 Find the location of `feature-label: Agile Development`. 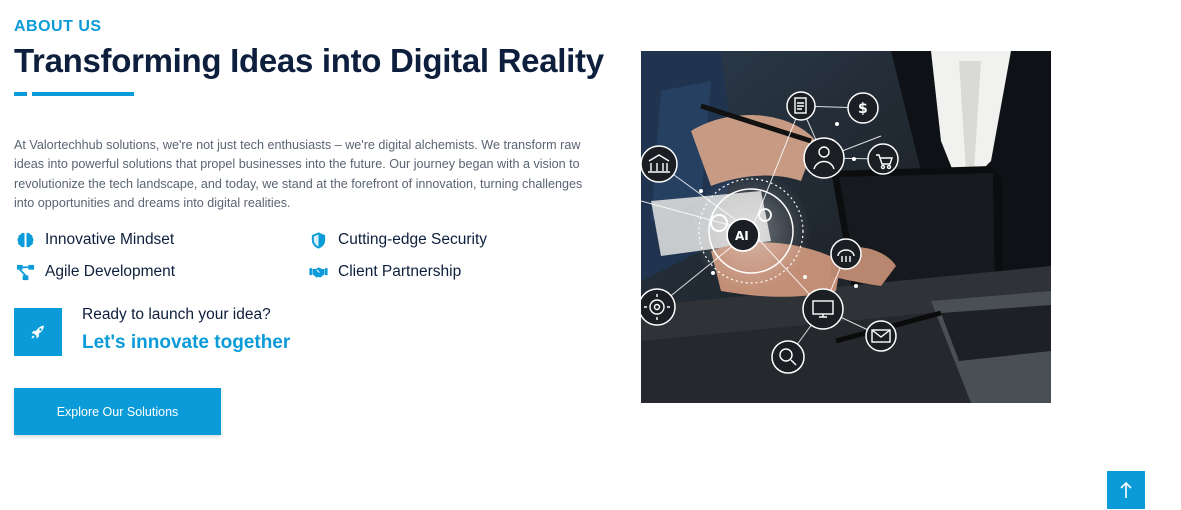

feature-label: Agile Development is located at coordinates (110, 271).